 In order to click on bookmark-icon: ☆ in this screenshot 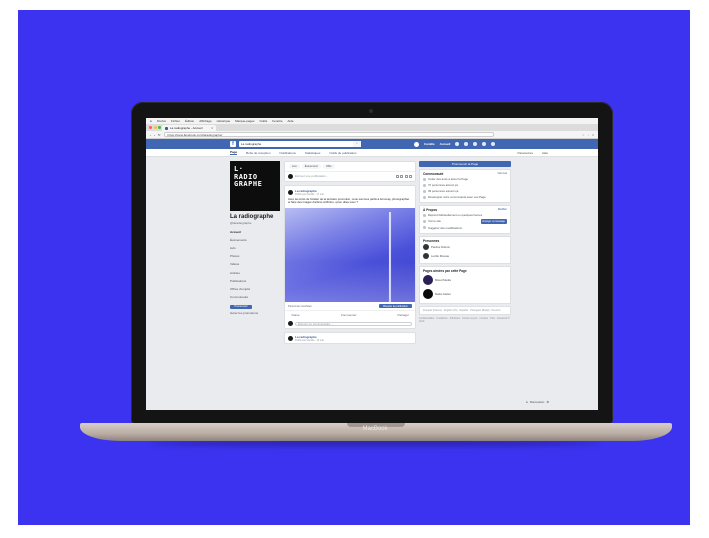, I will do `click(583, 135)`.